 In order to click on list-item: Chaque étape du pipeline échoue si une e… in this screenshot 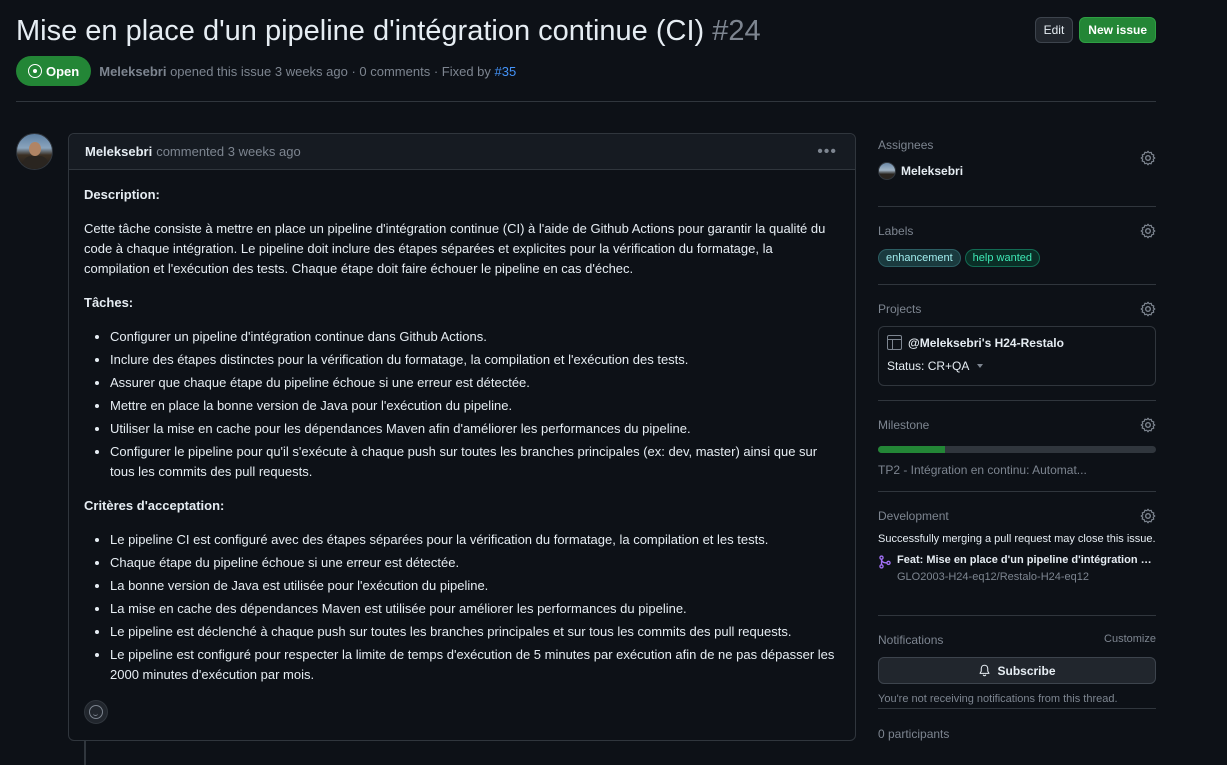, I will do `click(475, 563)`.